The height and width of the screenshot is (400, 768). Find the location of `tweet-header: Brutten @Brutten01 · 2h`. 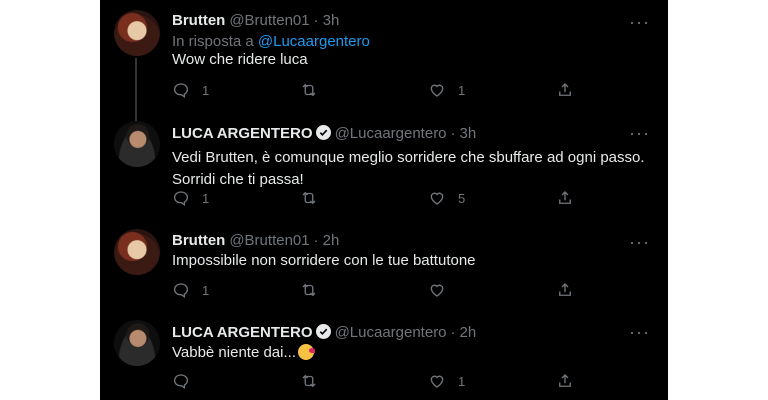

tweet-header: Brutten @Brutten01 · 2h is located at coordinates (255, 240).